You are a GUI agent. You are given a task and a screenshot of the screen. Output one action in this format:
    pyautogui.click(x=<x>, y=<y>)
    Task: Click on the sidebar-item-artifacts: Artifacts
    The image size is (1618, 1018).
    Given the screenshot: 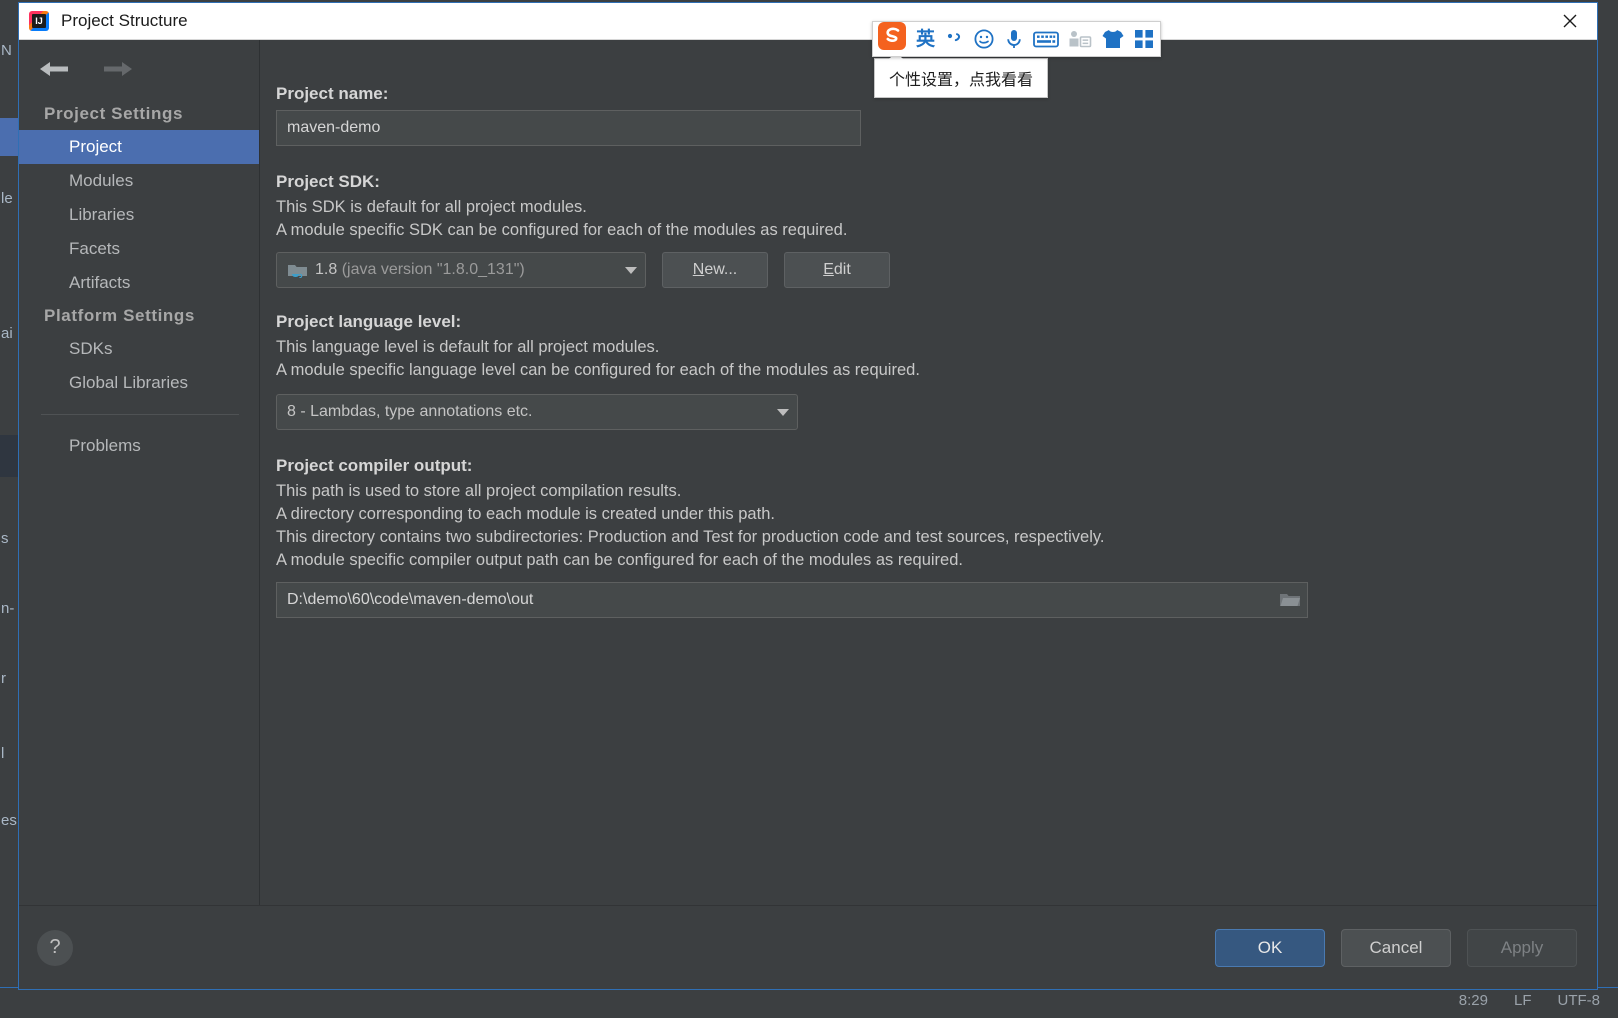 What is the action you would take?
    pyautogui.click(x=139, y=283)
    